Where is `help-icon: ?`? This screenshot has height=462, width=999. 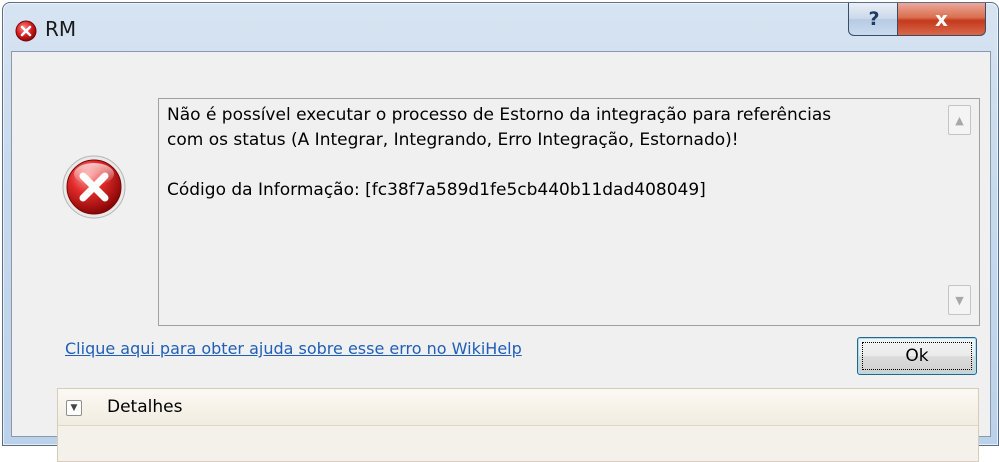 help-icon: ? is located at coordinates (874, 19).